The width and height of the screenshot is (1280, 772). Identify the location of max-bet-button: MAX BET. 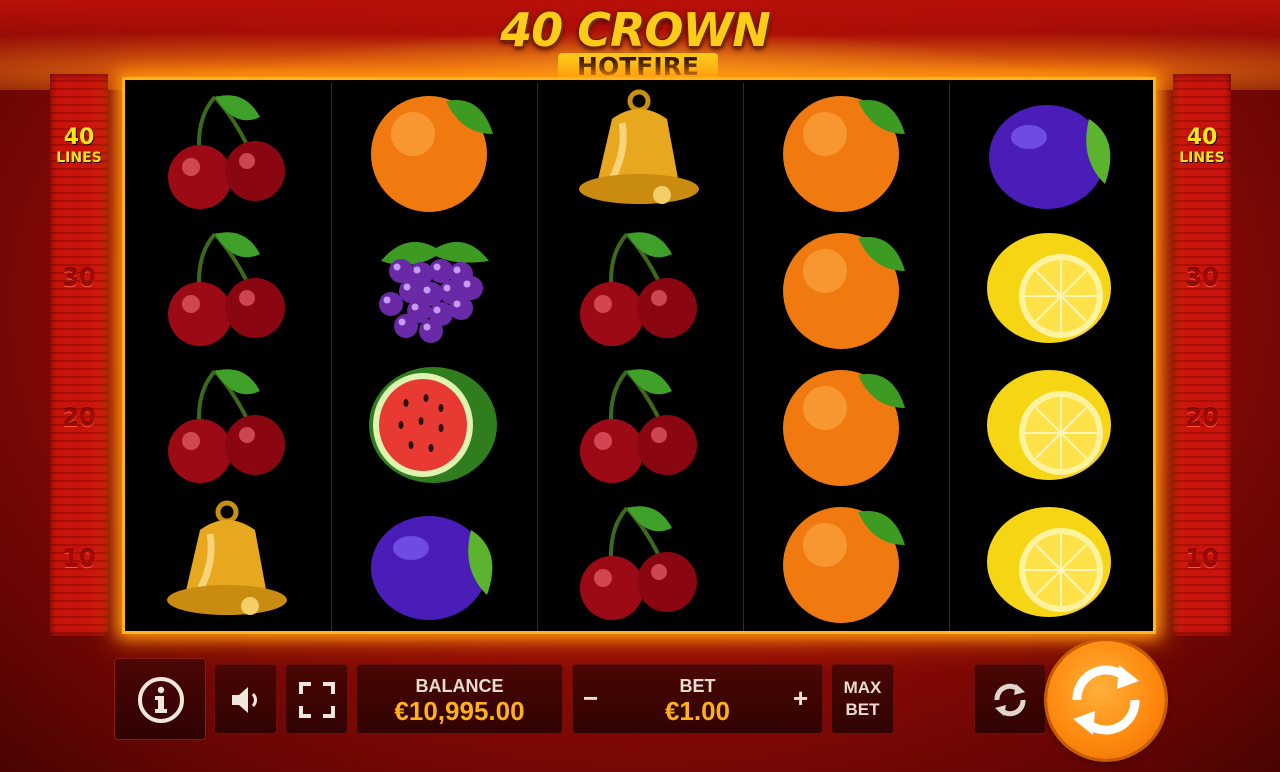
(862, 699).